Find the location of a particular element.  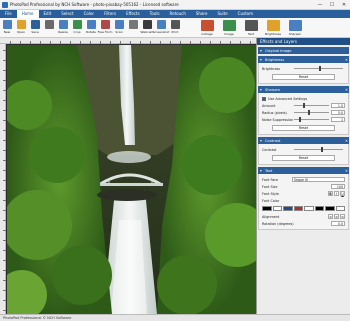

scan-button: Scan is located at coordinates (119, 28).